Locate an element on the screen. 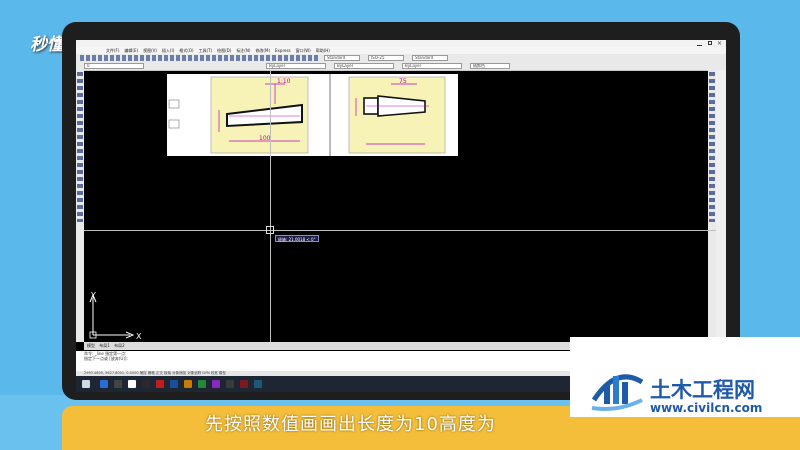  tab-layout2: 布局2 is located at coordinates (119, 345).